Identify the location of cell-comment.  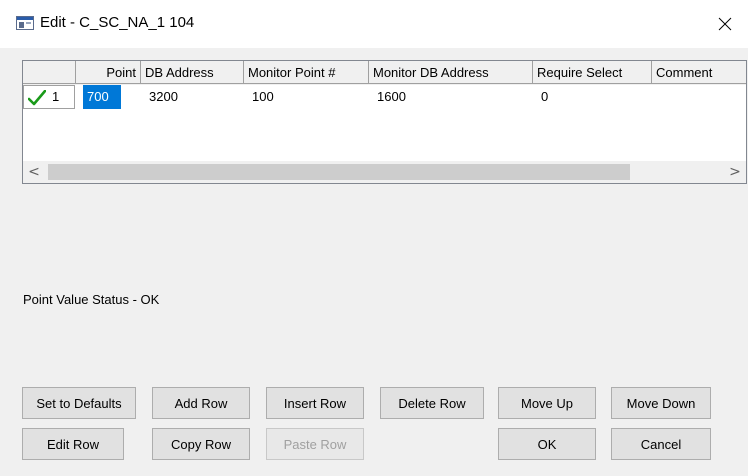
(700, 97).